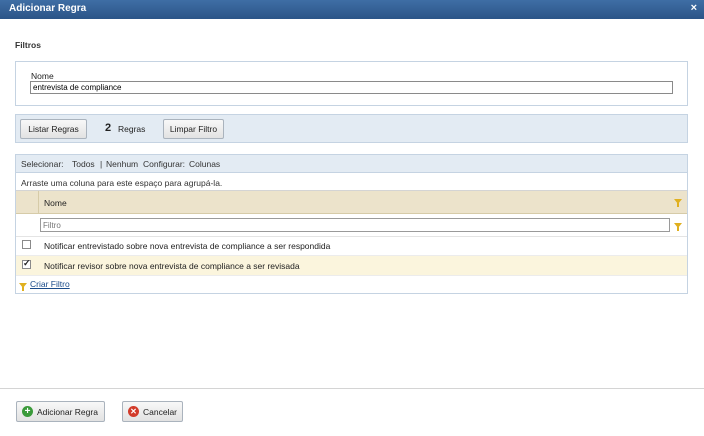 This screenshot has height=436, width=704. I want to click on column-header-nome: Nome, so click(55, 203).